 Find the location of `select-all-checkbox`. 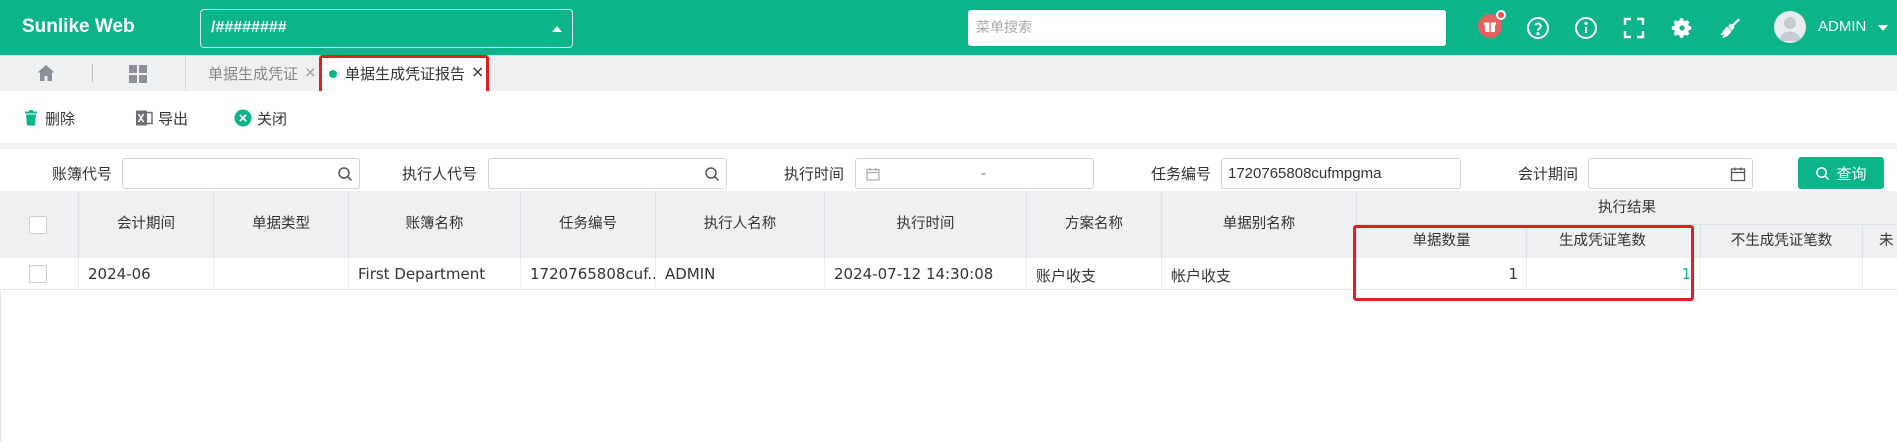

select-all-checkbox is located at coordinates (38, 225).